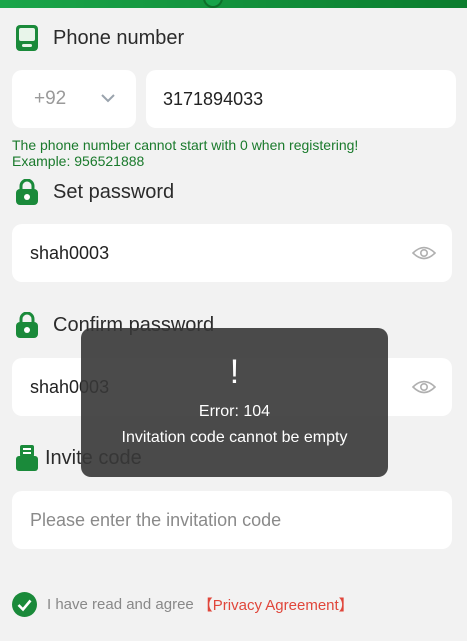  Describe the element at coordinates (119, 37) in the screenshot. I see `phone-label: Phone number` at that location.